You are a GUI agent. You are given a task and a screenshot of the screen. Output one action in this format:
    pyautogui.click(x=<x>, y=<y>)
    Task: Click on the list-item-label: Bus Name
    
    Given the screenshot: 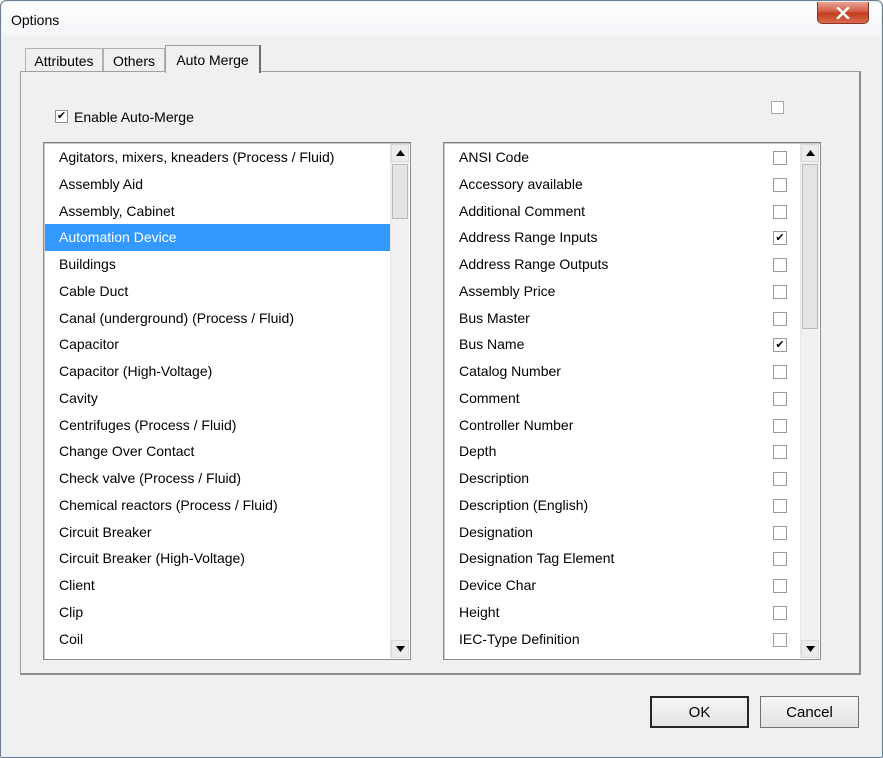 What is the action you would take?
    pyautogui.click(x=492, y=344)
    